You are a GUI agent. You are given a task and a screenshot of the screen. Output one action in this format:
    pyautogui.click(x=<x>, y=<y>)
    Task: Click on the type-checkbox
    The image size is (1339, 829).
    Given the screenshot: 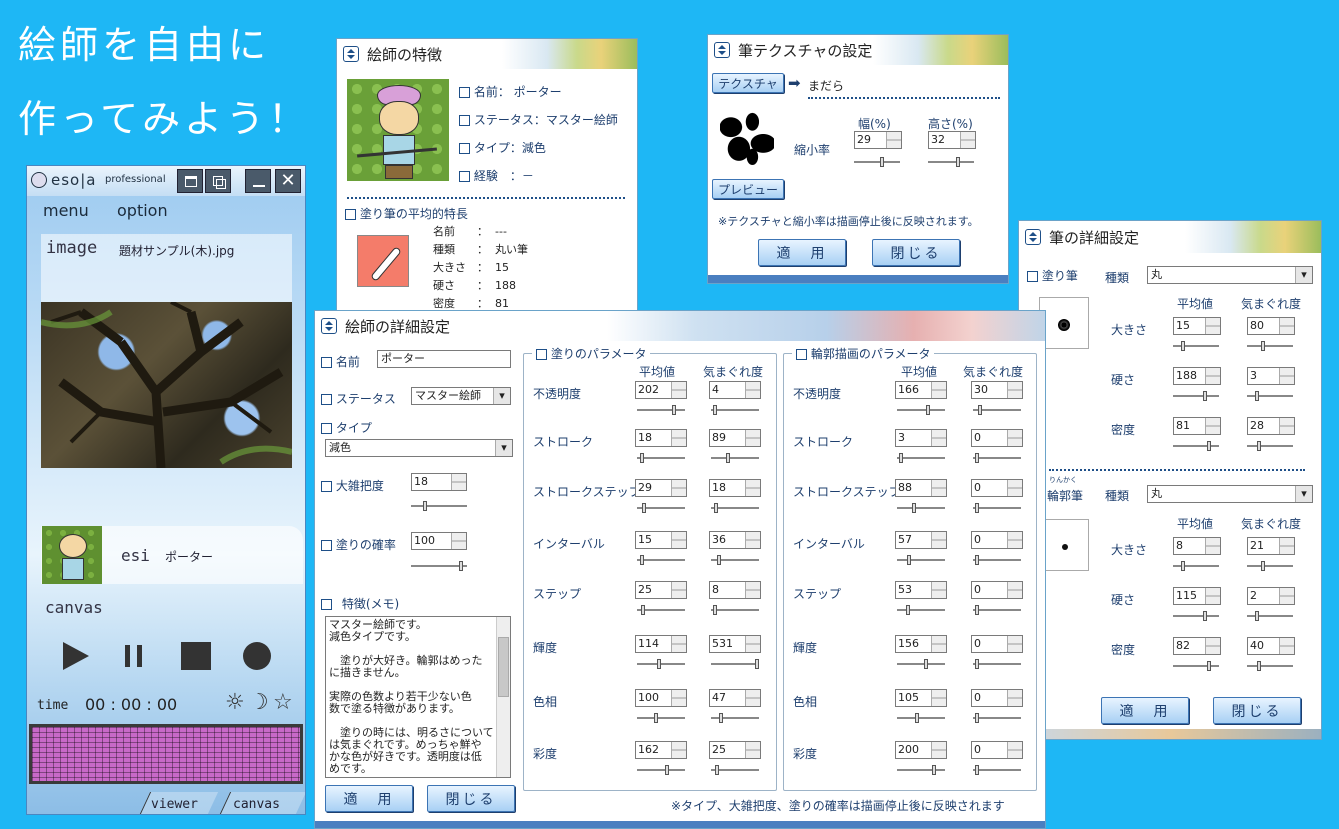 What is the action you would take?
    pyautogui.click(x=464, y=148)
    